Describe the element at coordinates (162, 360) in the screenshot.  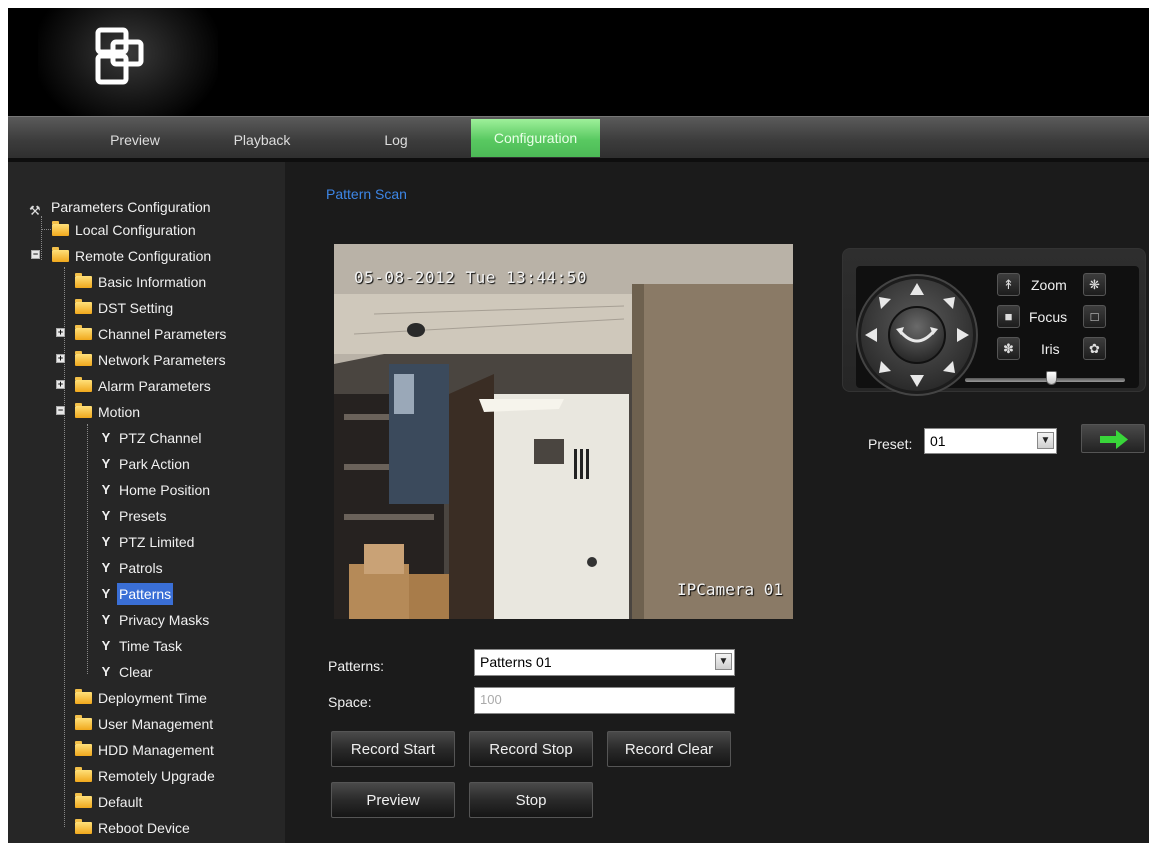
I see `tree-label: Network Parameters` at that location.